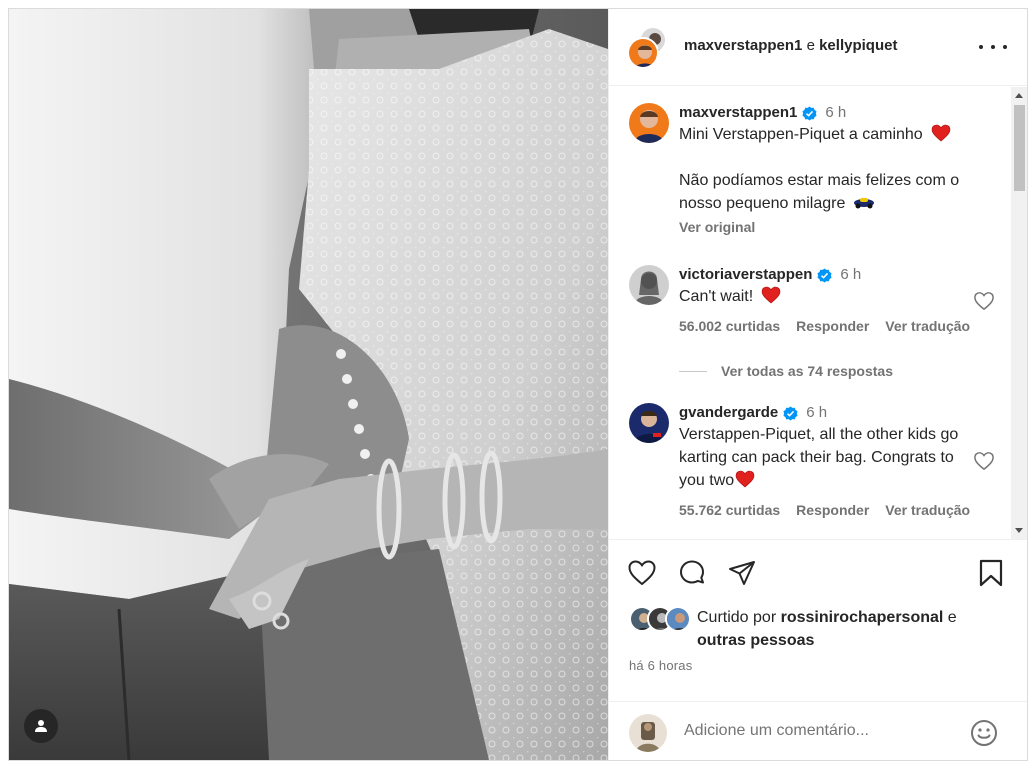 This screenshot has width=1036, height=769. What do you see at coordinates (952, 617) in the screenshot?
I see `liked-by-conjunction: e` at bounding box center [952, 617].